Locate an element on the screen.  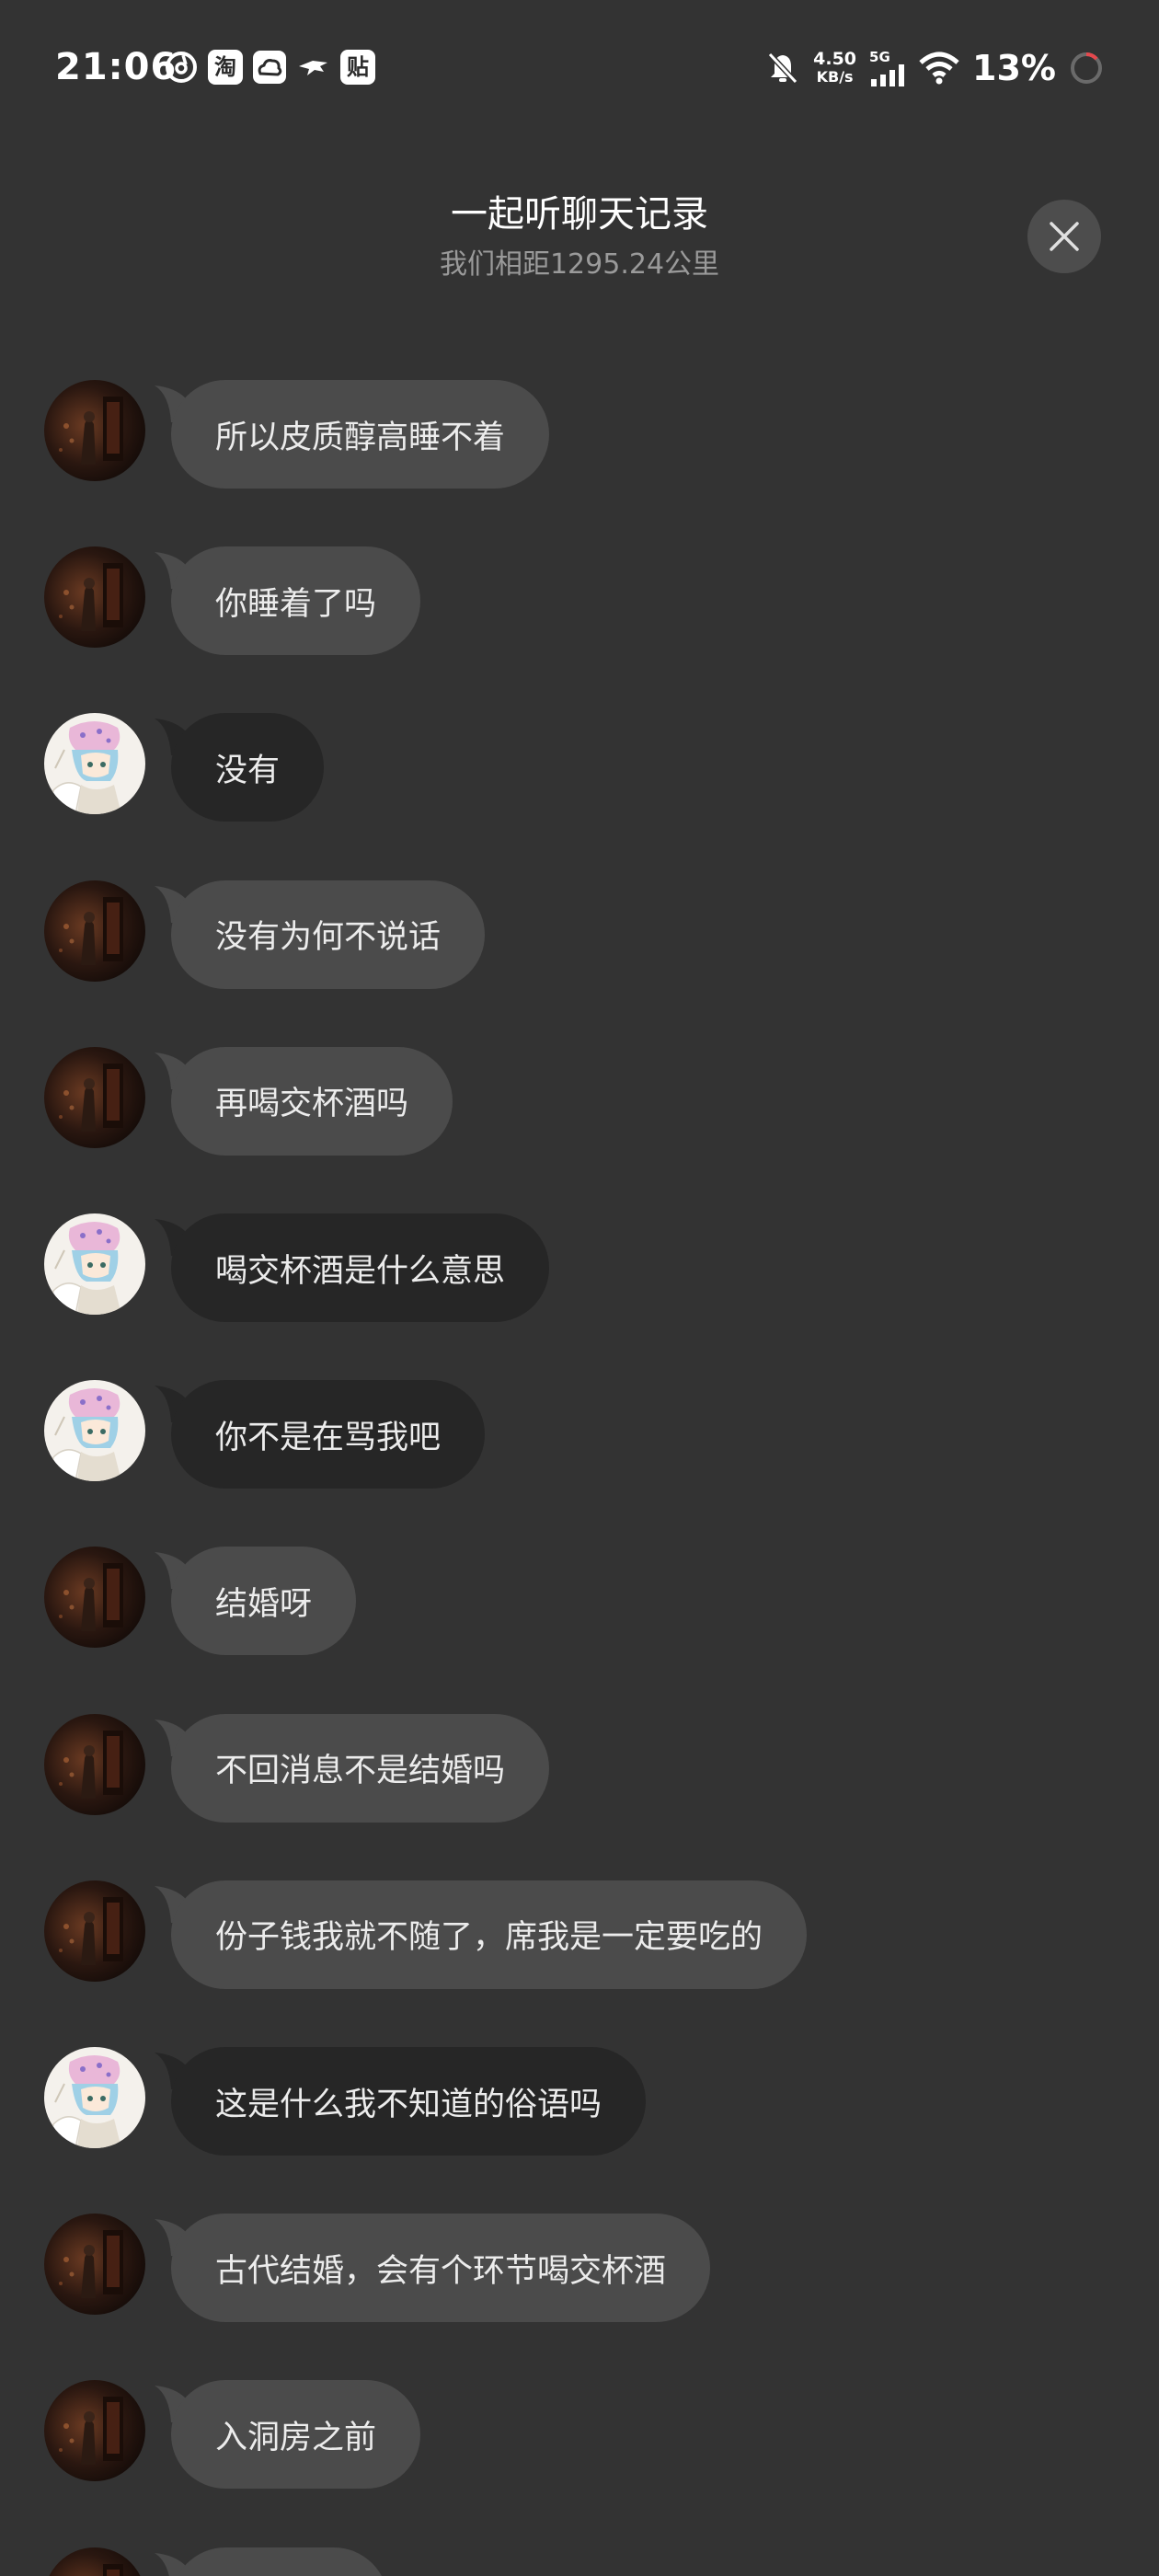
message-bubble: 不回消息不是结婚吗 is located at coordinates (360, 1768).